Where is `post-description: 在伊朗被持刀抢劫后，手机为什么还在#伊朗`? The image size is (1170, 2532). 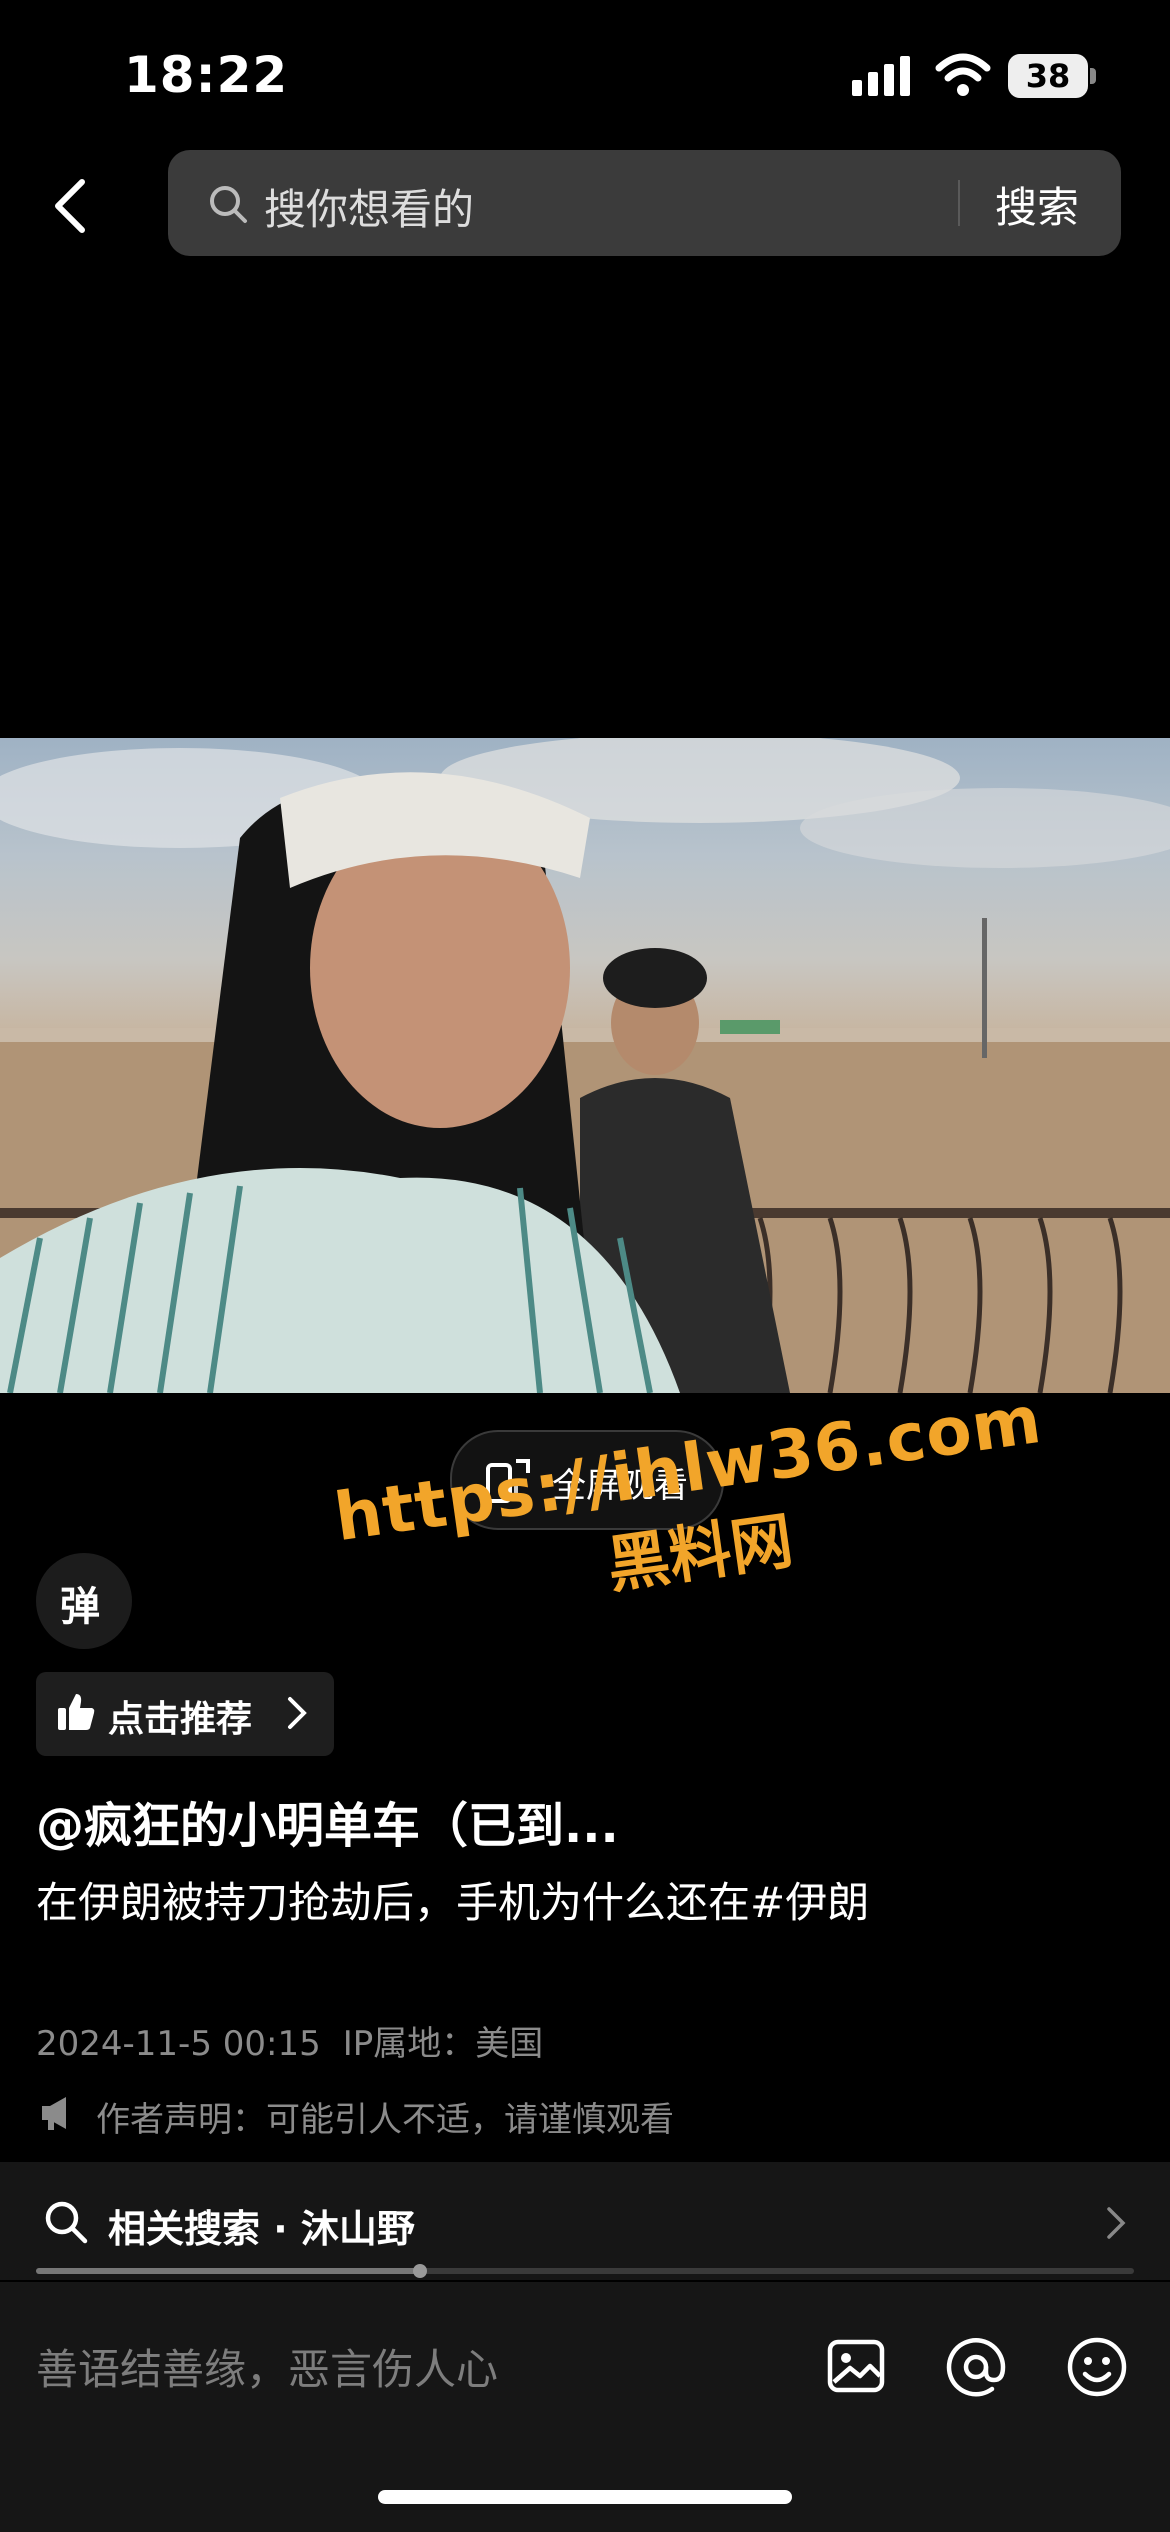 post-description: 在伊朗被持刀抢劫后，手机为什么还在#伊朗 is located at coordinates (453, 1902).